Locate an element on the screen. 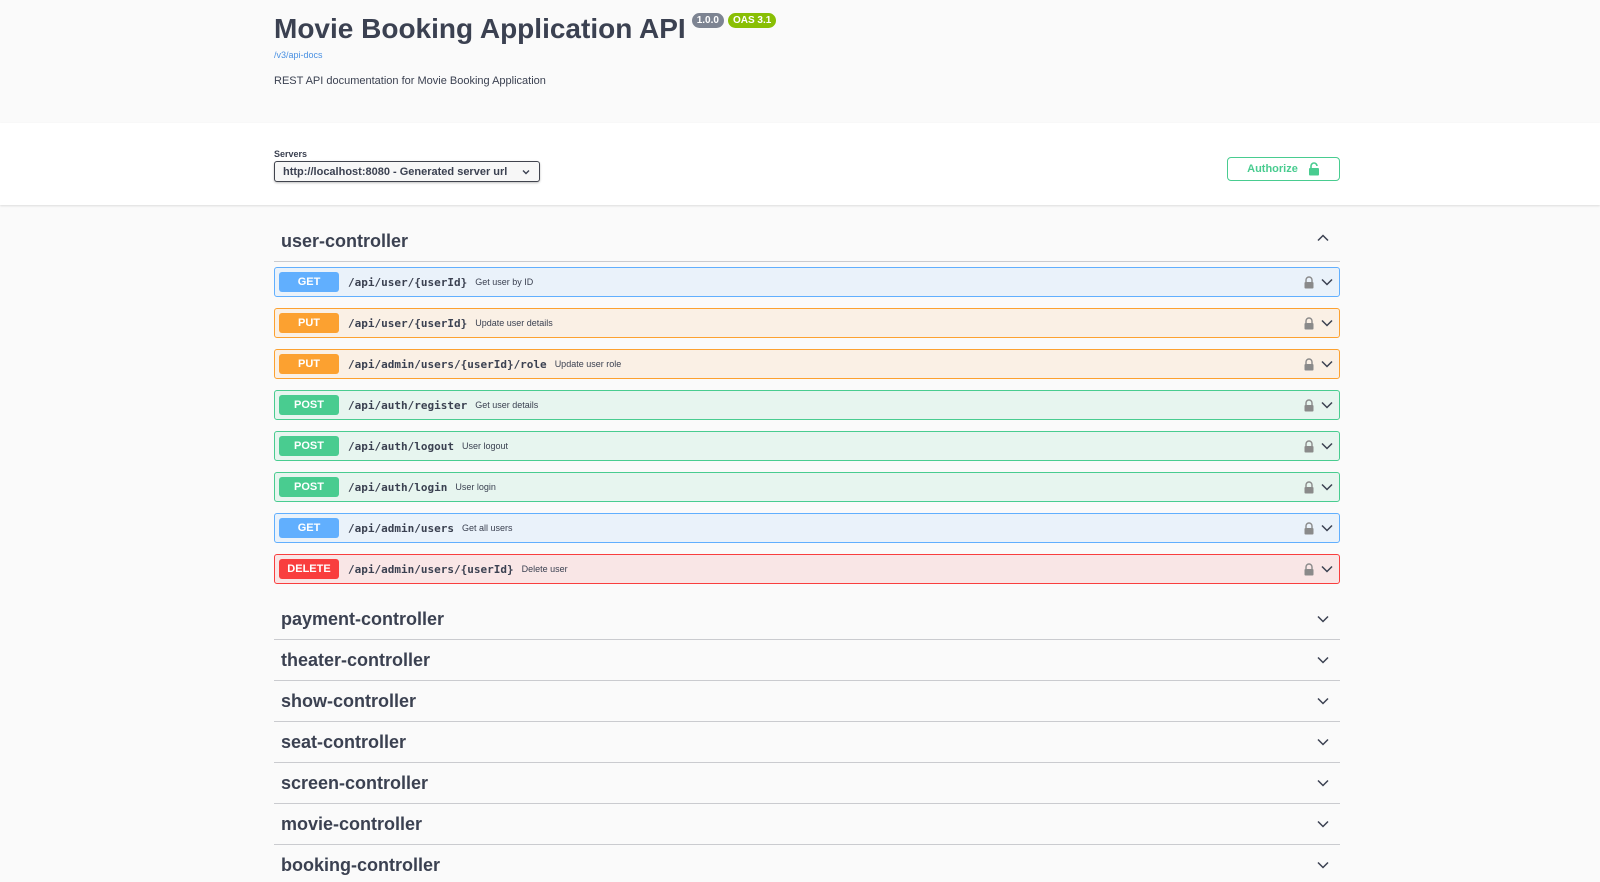 This screenshot has width=1600, height=882. unlock-icon is located at coordinates (1314, 169).